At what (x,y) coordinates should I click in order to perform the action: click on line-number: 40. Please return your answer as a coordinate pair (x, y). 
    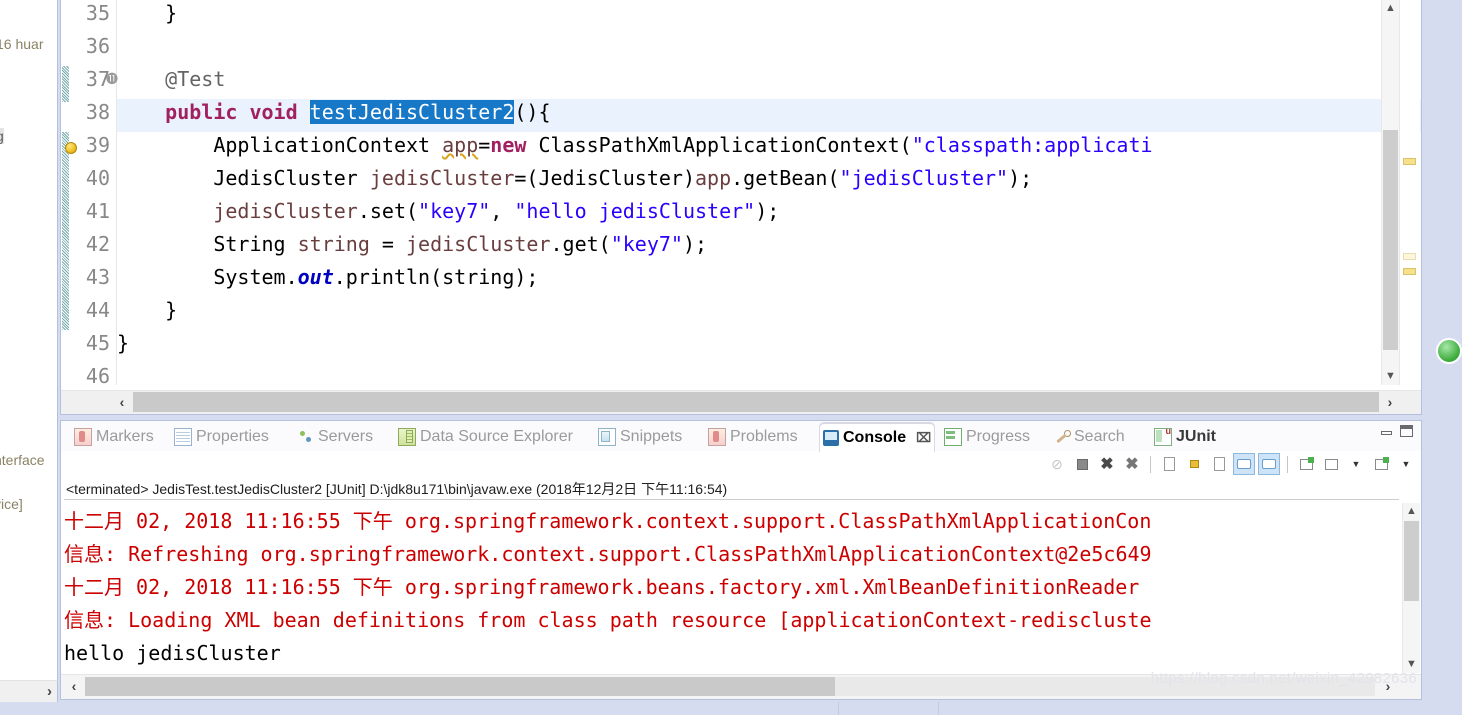
    Looking at the image, I should click on (97, 178).